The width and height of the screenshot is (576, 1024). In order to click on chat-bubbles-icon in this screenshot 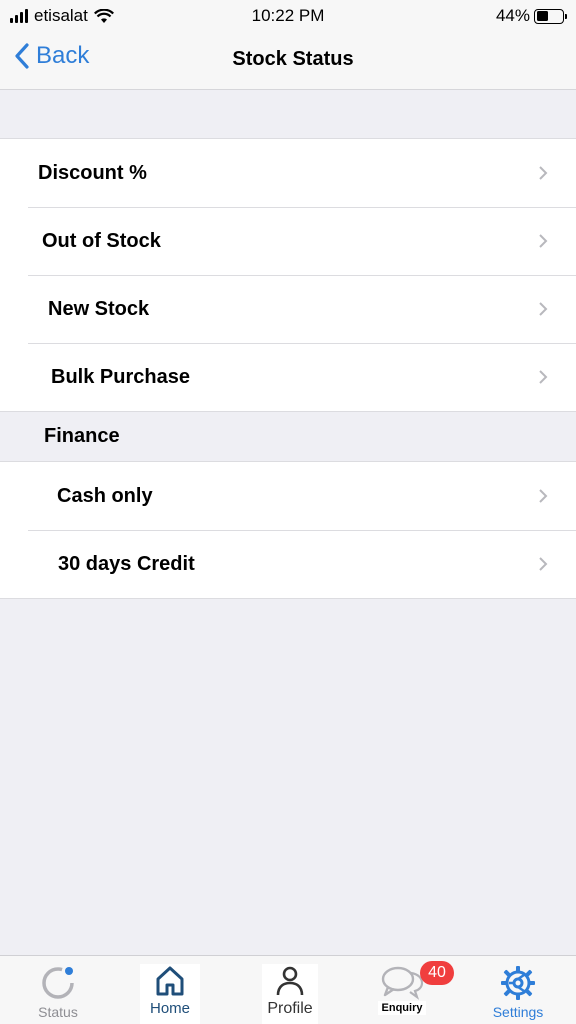, I will do `click(402, 983)`.